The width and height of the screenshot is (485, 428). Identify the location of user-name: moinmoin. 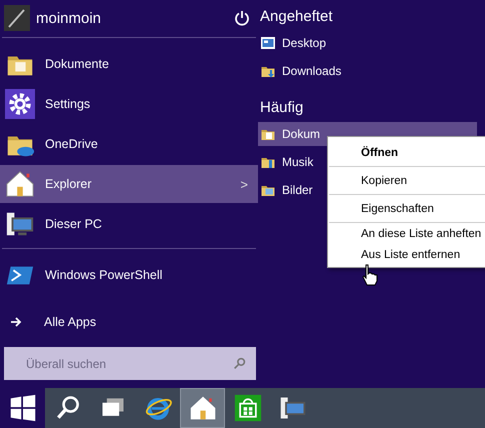
(69, 18).